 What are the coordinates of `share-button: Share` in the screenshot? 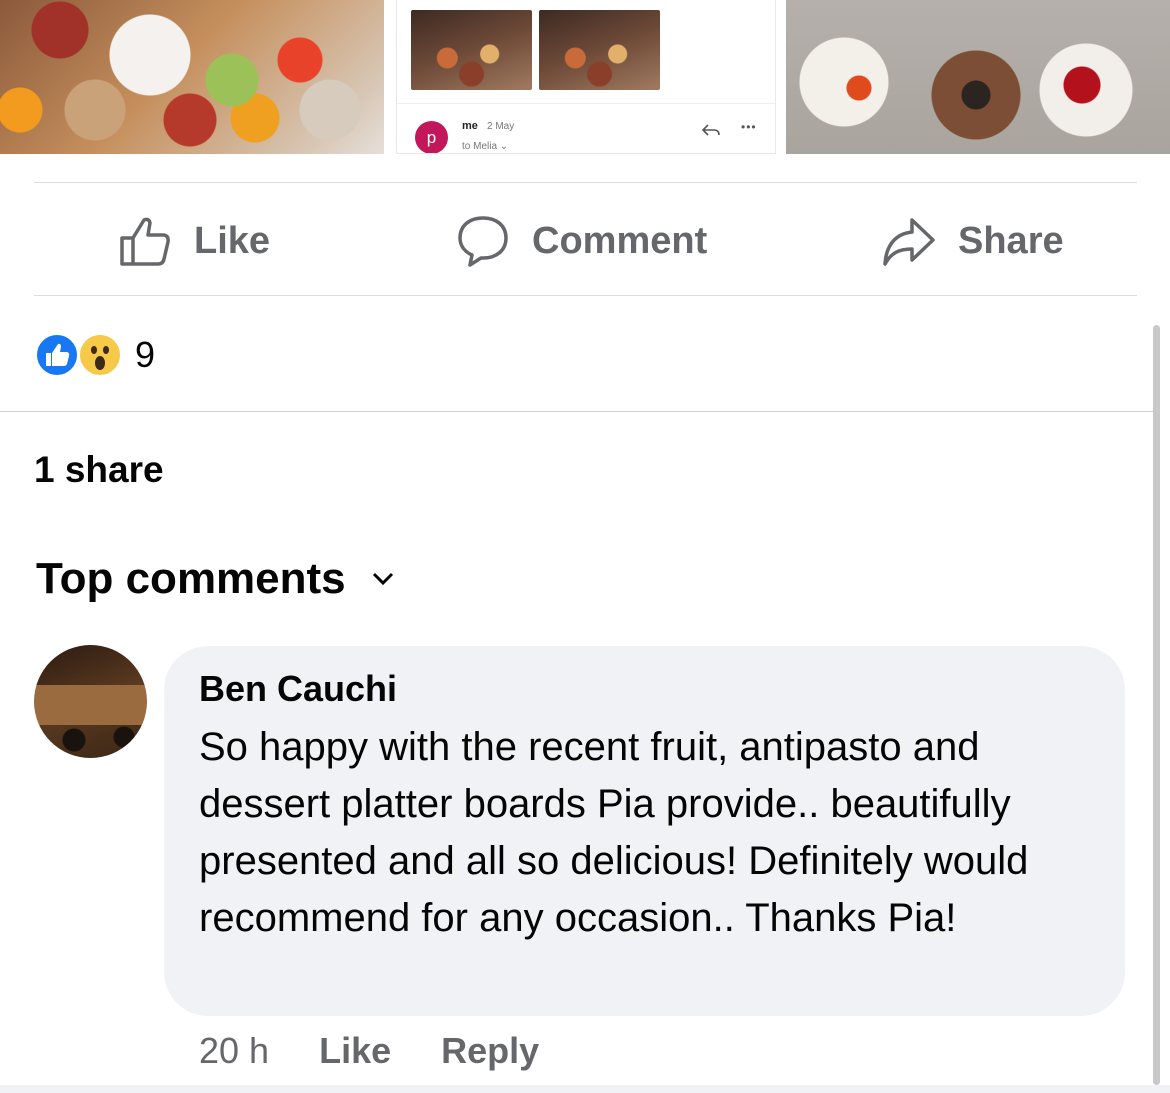 It's located at (973, 241).